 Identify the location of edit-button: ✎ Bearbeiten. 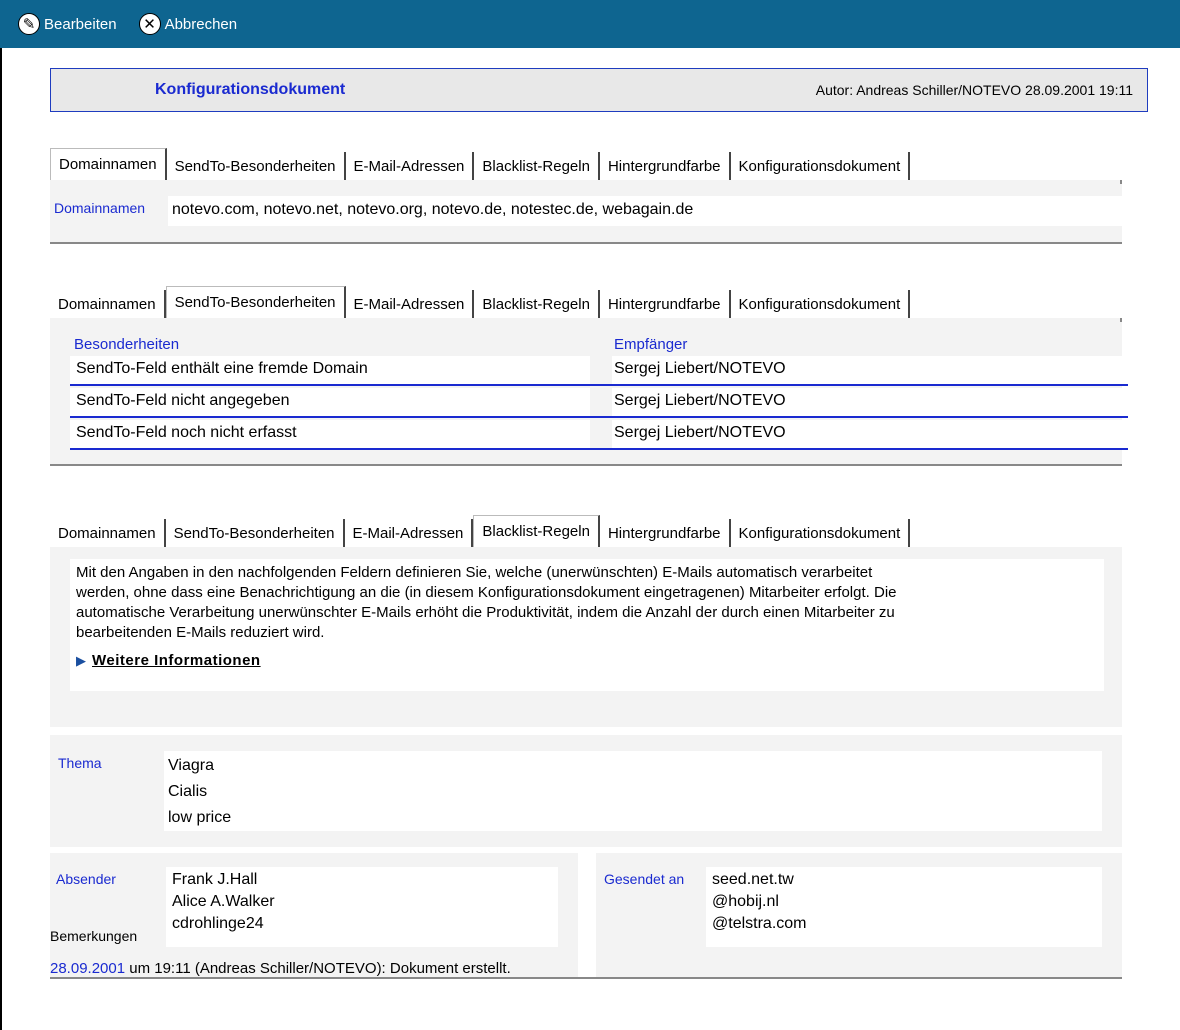
(67, 24).